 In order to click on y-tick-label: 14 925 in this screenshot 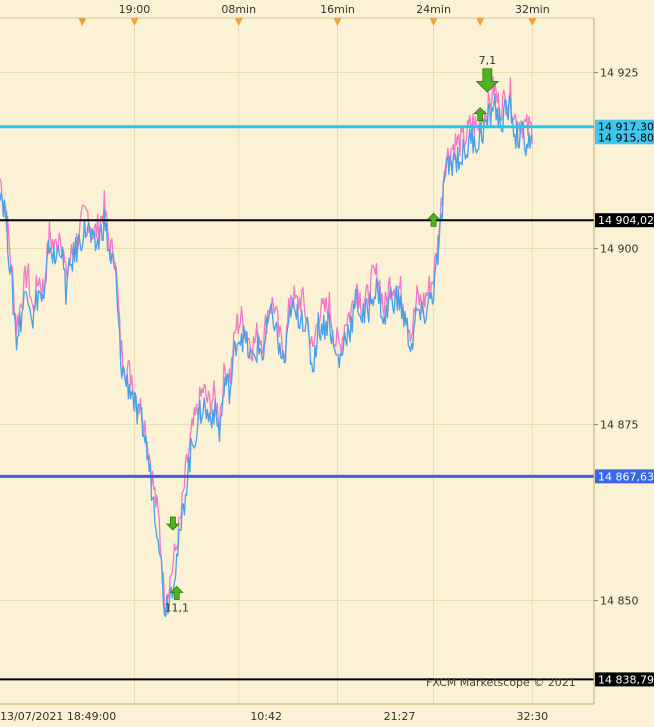, I will do `click(619, 73)`.